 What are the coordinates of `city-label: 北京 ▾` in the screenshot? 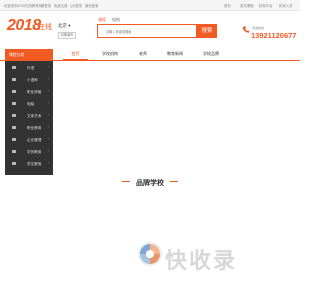 It's located at (64, 26).